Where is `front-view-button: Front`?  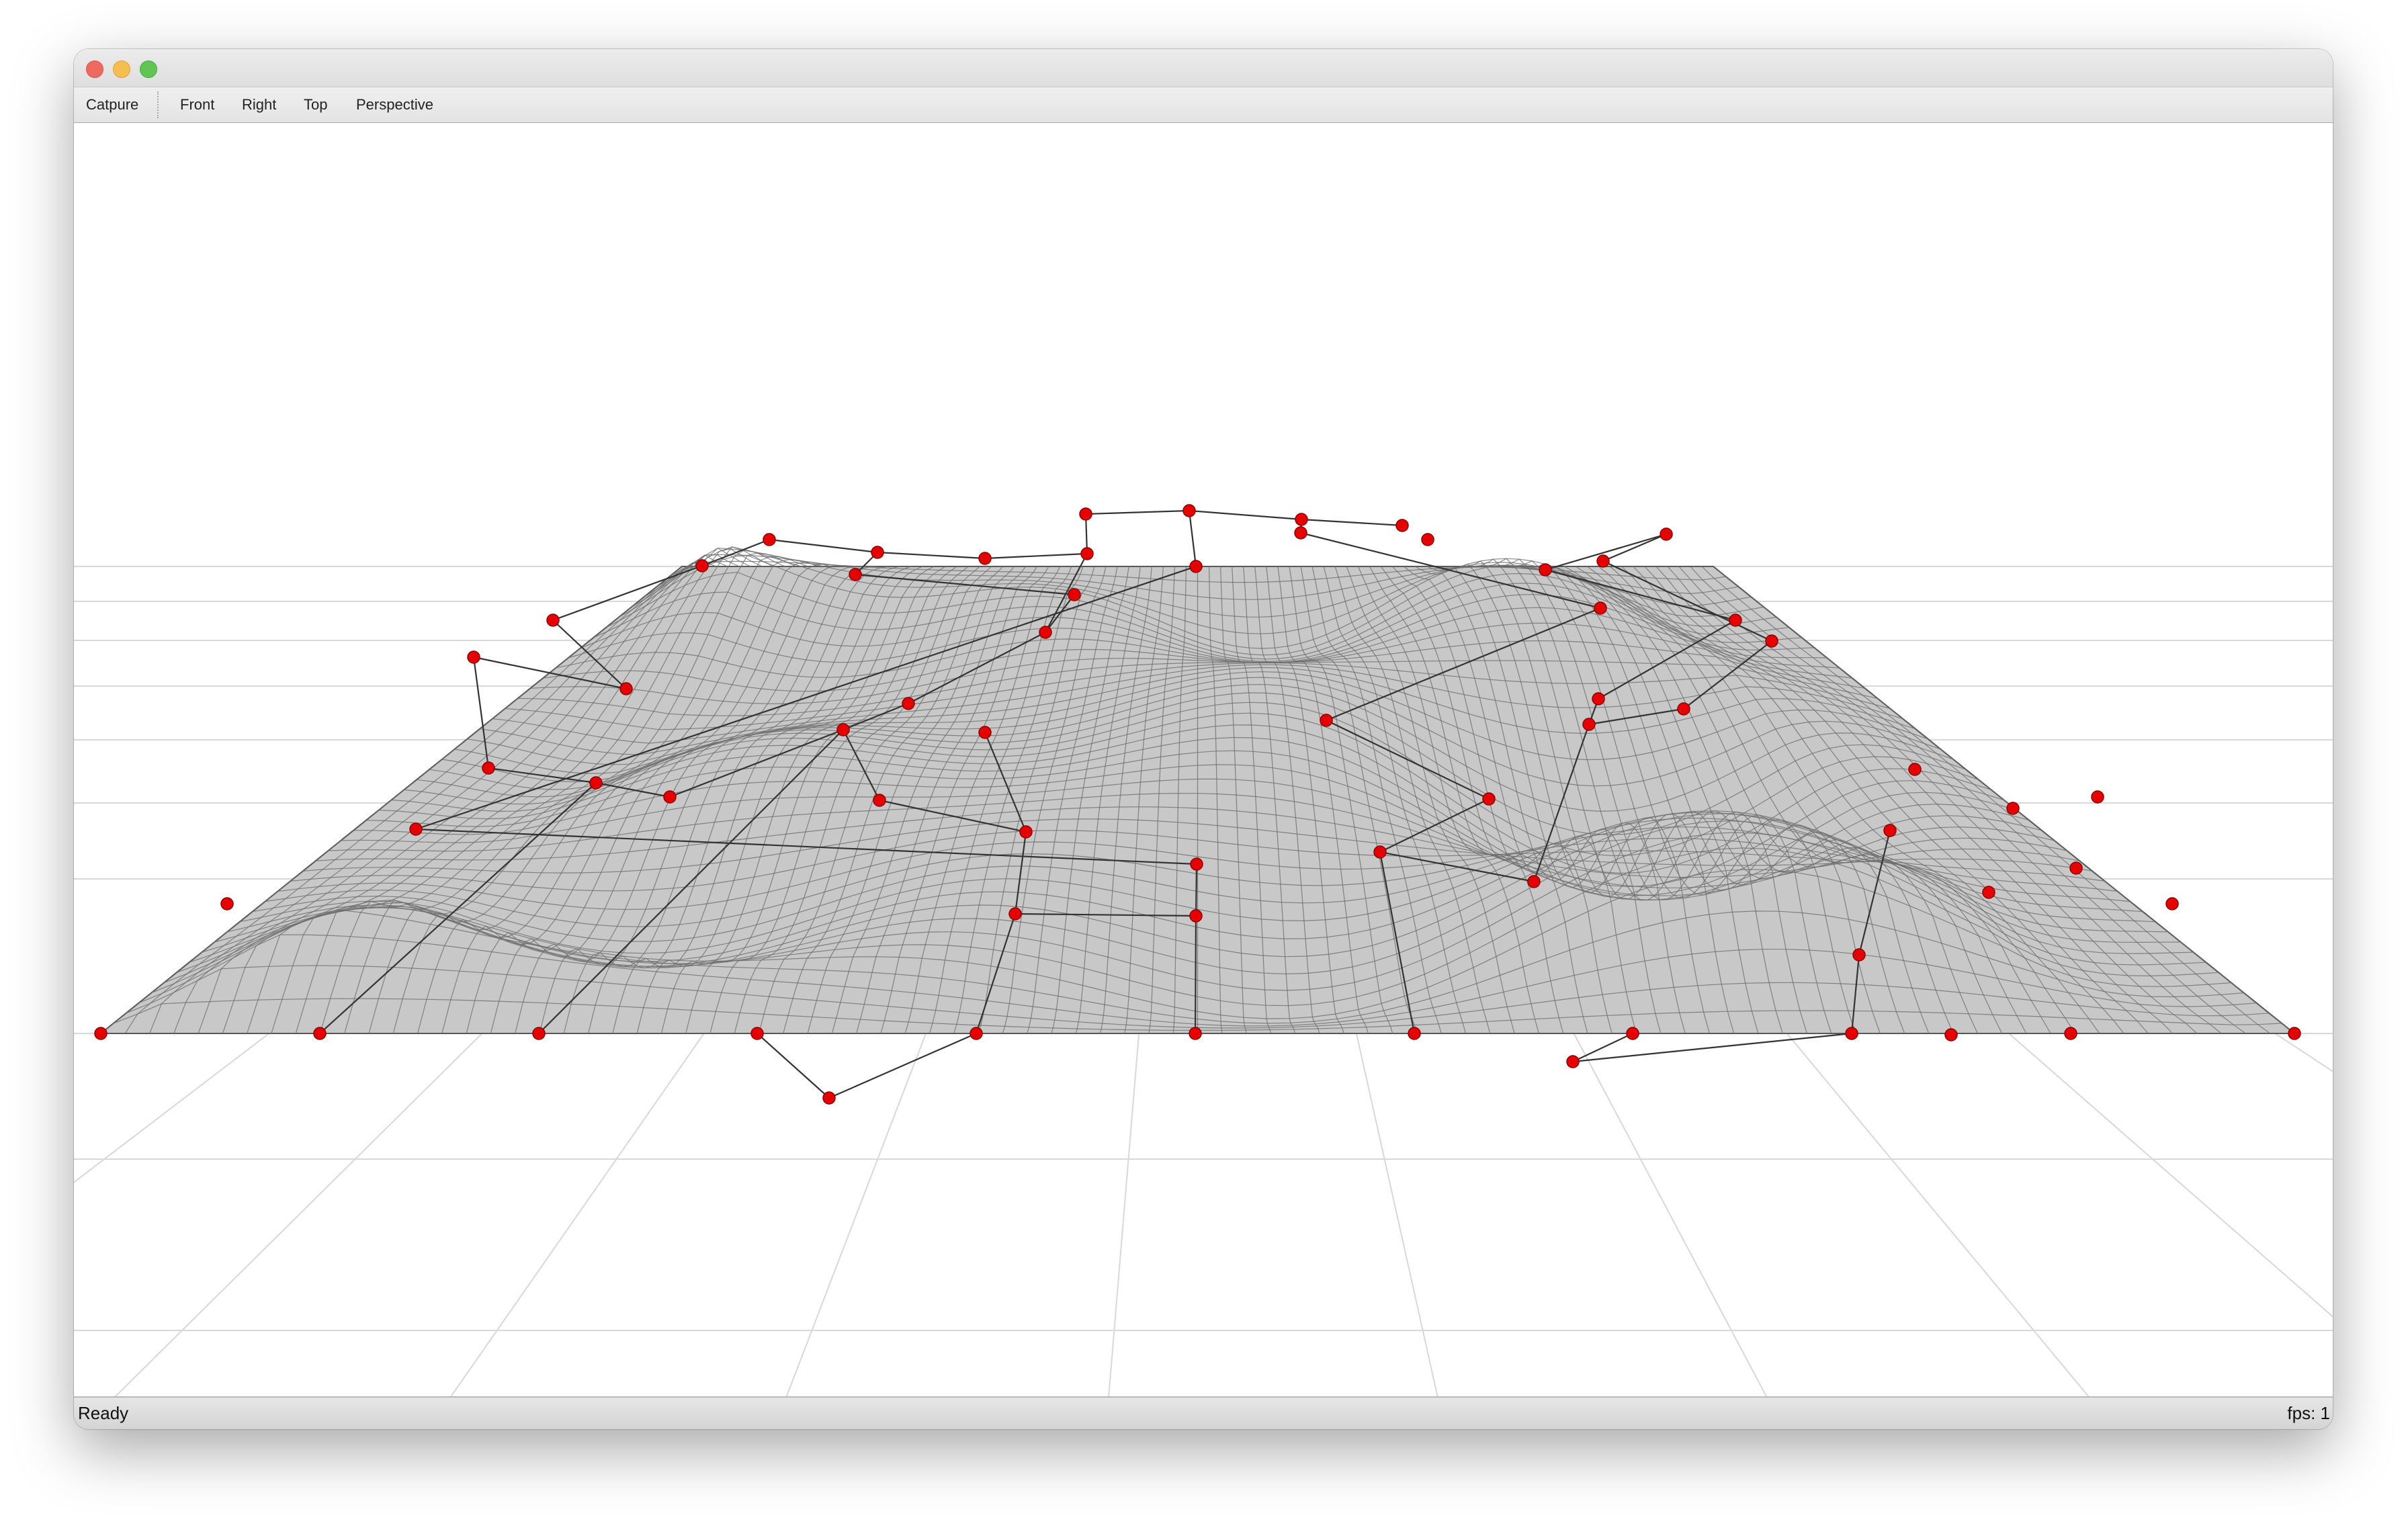 front-view-button: Front is located at coordinates (197, 104).